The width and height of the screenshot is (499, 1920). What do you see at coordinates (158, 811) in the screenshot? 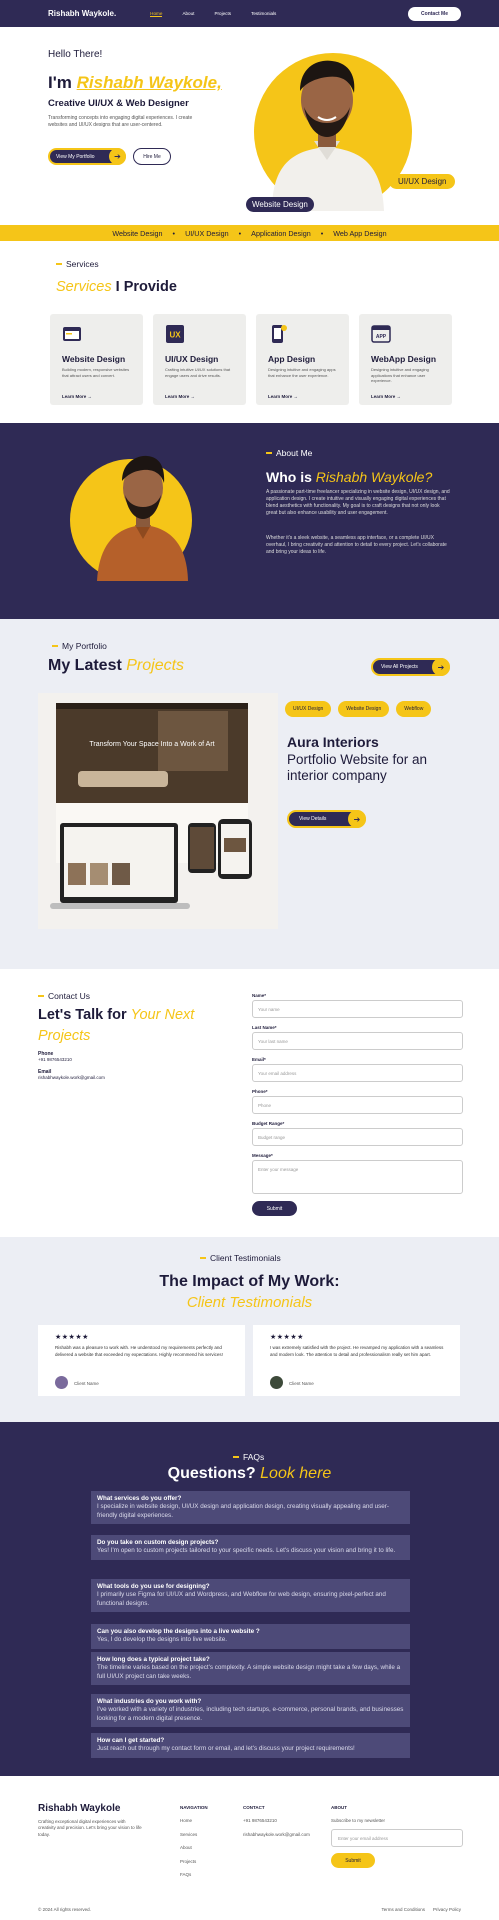
I see `project-preview-image: Transform Your Space Into a Work of Art` at bounding box center [158, 811].